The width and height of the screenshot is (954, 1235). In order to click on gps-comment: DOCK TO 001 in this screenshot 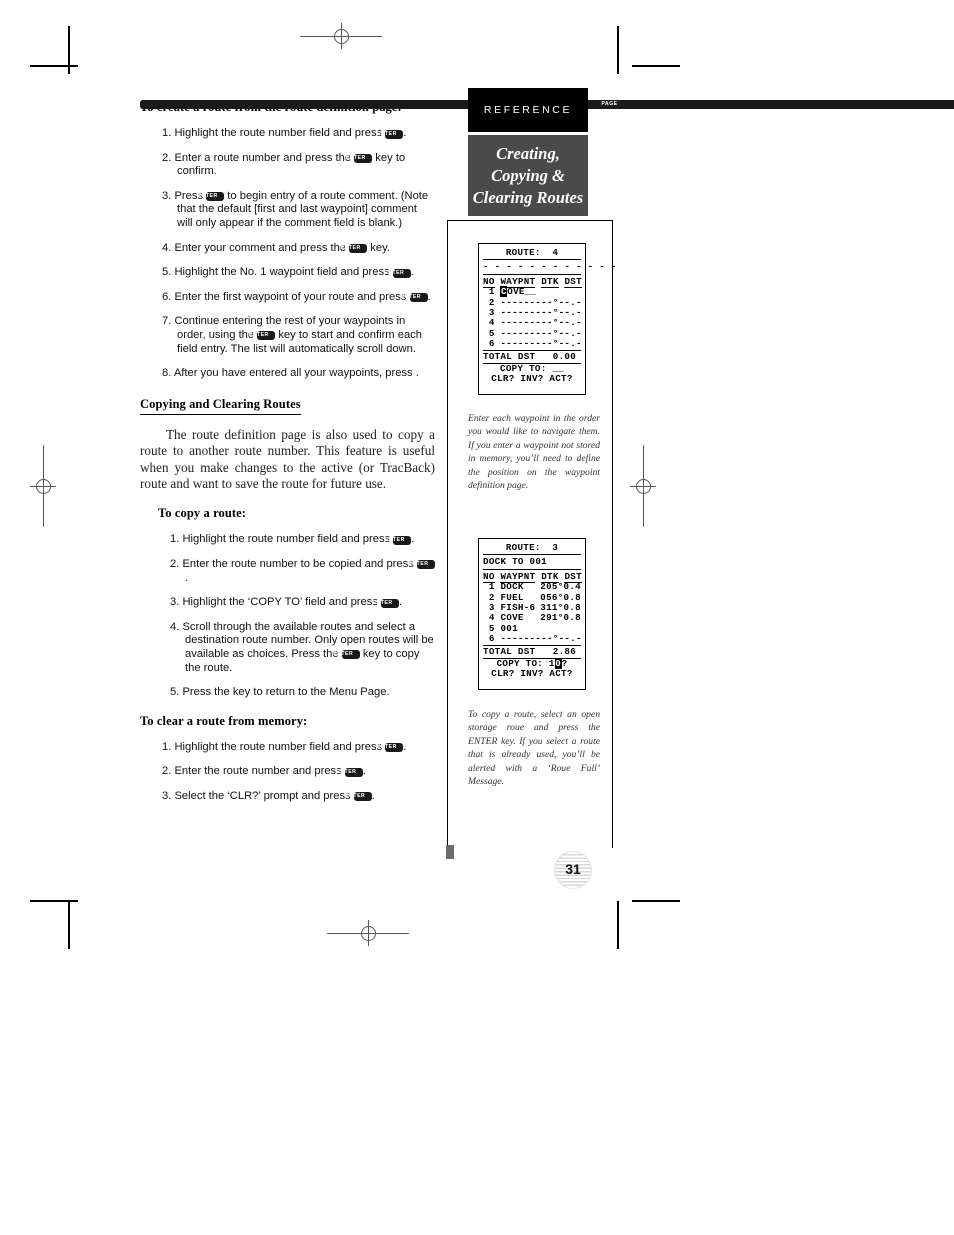, I will do `click(515, 562)`.